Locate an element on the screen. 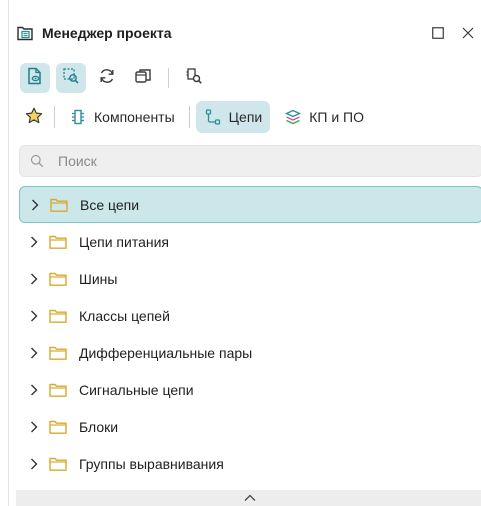  tree-item-label: Группы выравнивания is located at coordinates (151, 463).